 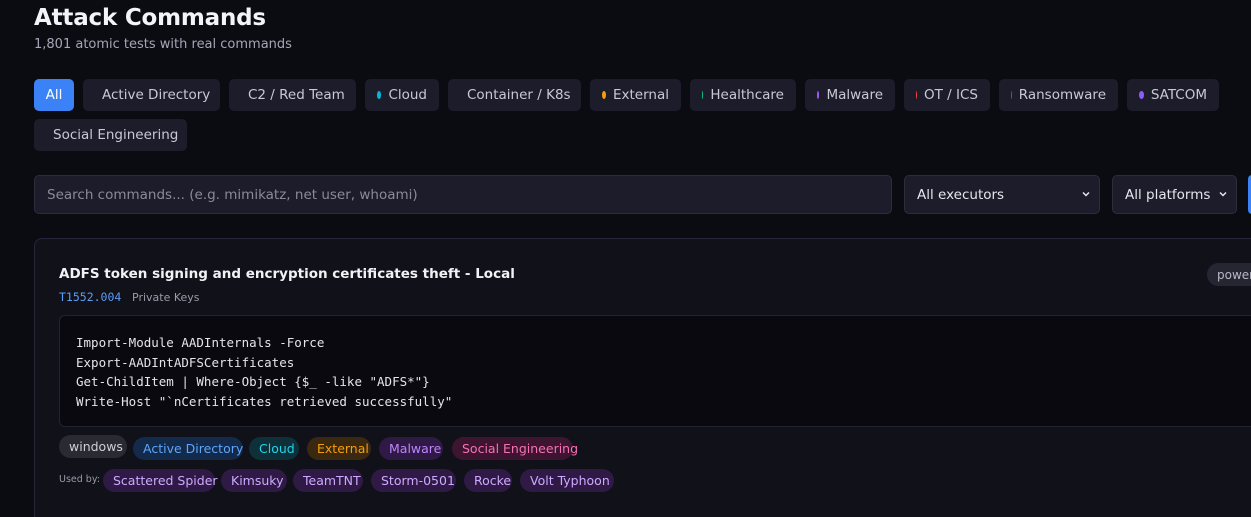 I want to click on filter-chip: External, so click(x=635, y=95).